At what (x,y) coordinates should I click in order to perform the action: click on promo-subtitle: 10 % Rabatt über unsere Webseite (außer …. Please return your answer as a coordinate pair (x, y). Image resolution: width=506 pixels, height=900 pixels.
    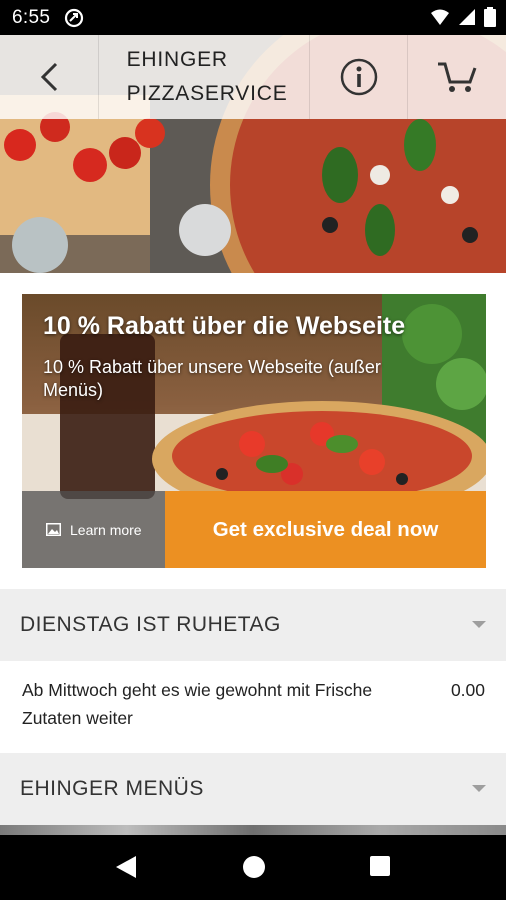
    Looking at the image, I should click on (212, 378).